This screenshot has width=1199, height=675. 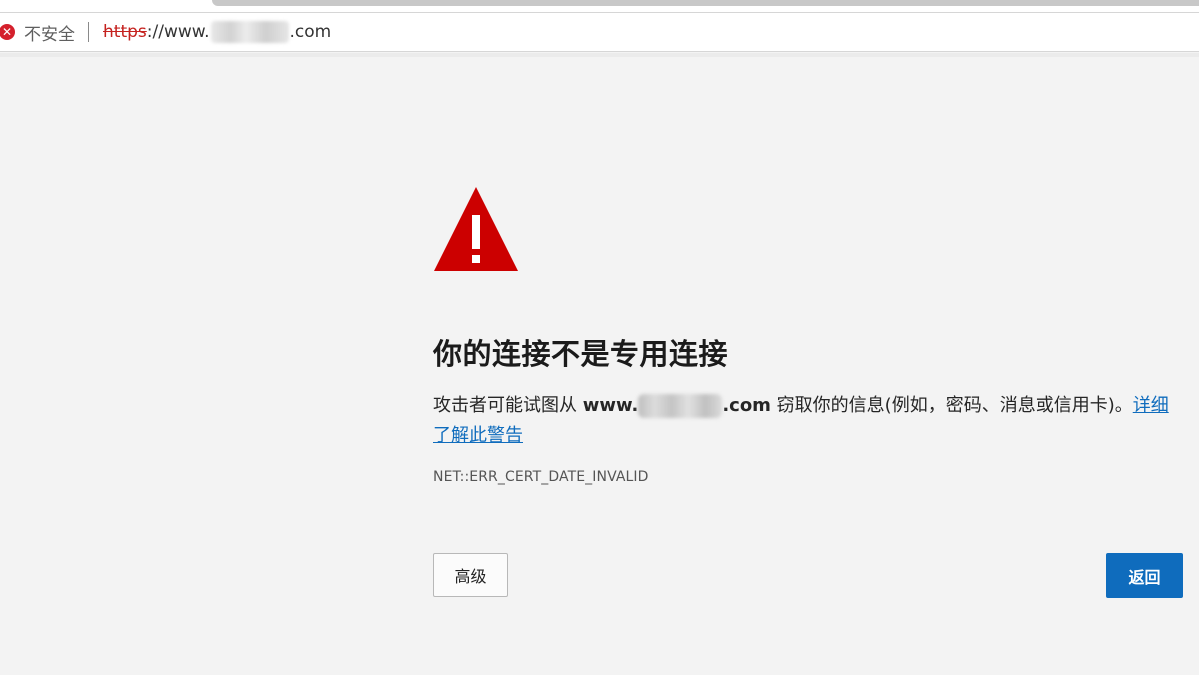 What do you see at coordinates (813, 477) in the screenshot?
I see `error-code: NET::ERR_CERT_DATE_INVALID` at bounding box center [813, 477].